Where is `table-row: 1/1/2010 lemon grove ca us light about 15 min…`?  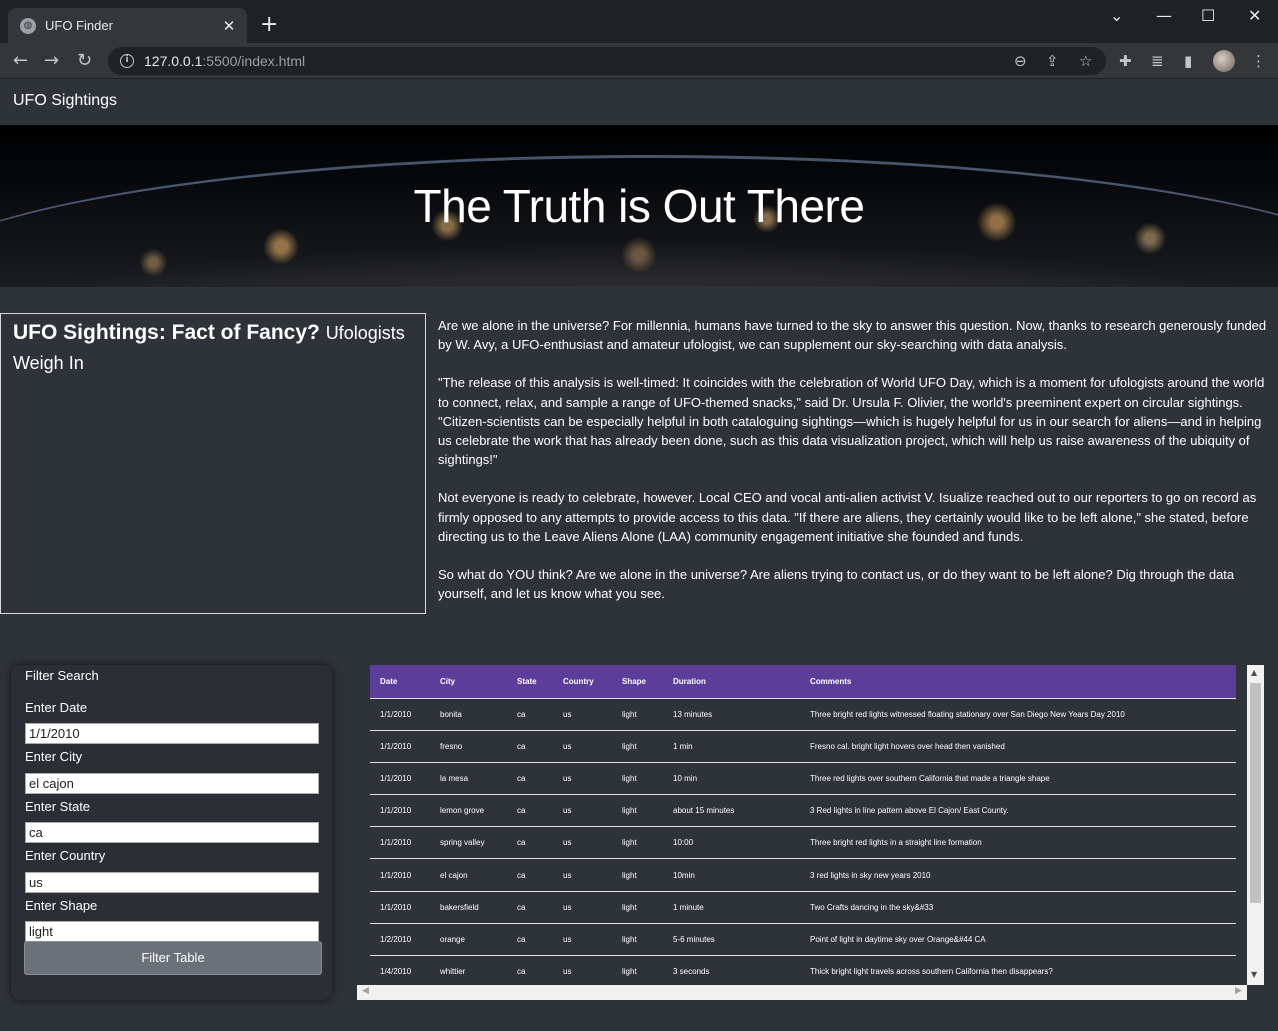 table-row: 1/1/2010 lemon grove ca us light about 15 min… is located at coordinates (803, 810).